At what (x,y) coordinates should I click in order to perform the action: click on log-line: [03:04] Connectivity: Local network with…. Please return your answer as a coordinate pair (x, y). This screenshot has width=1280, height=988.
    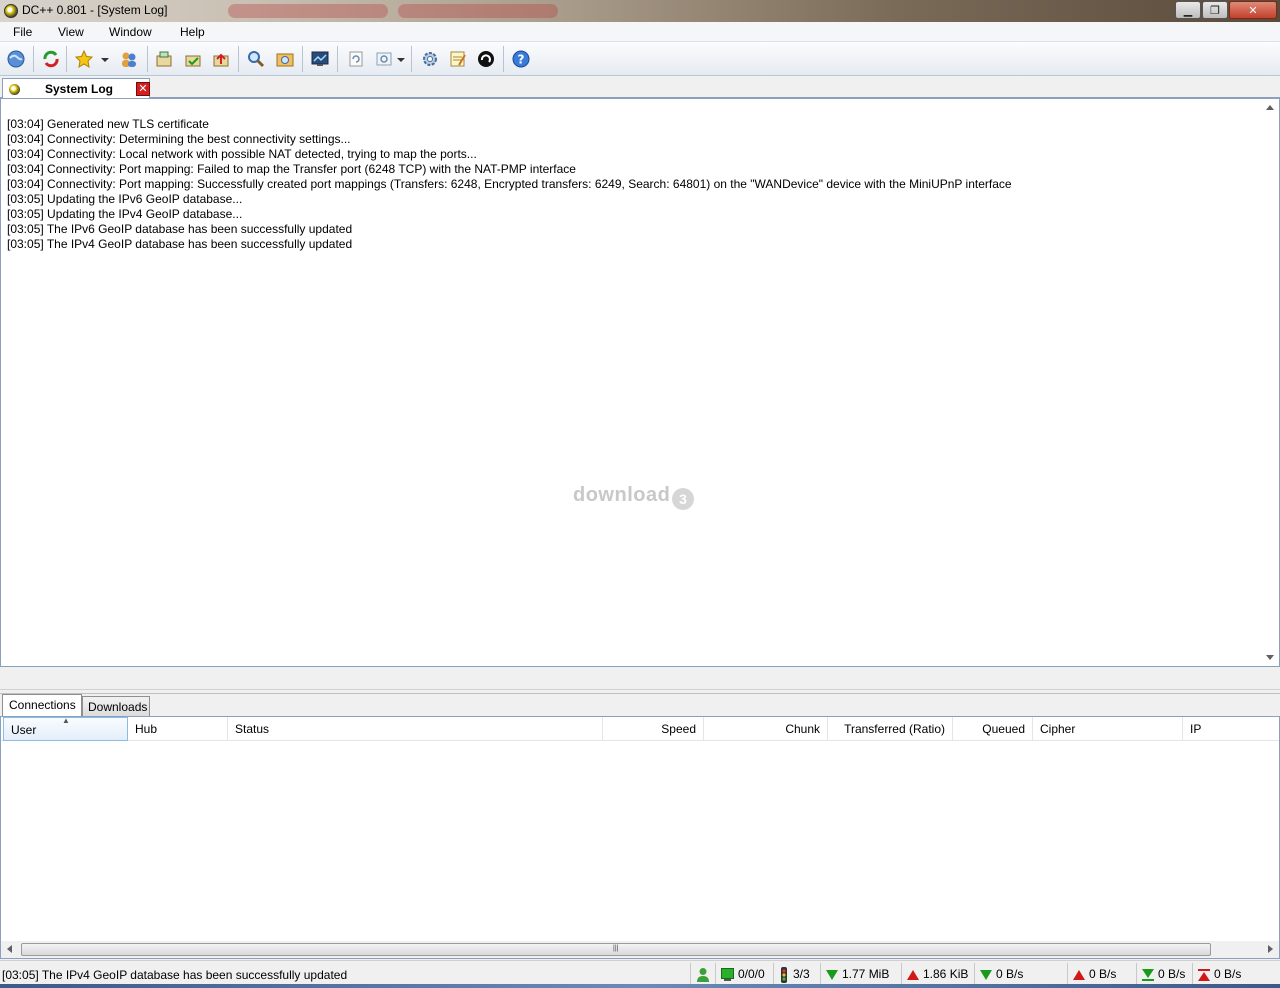
    Looking at the image, I should click on (242, 154).